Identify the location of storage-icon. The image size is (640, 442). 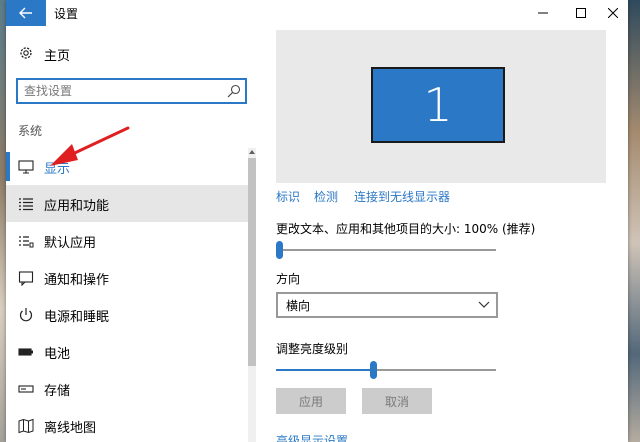
(26, 389).